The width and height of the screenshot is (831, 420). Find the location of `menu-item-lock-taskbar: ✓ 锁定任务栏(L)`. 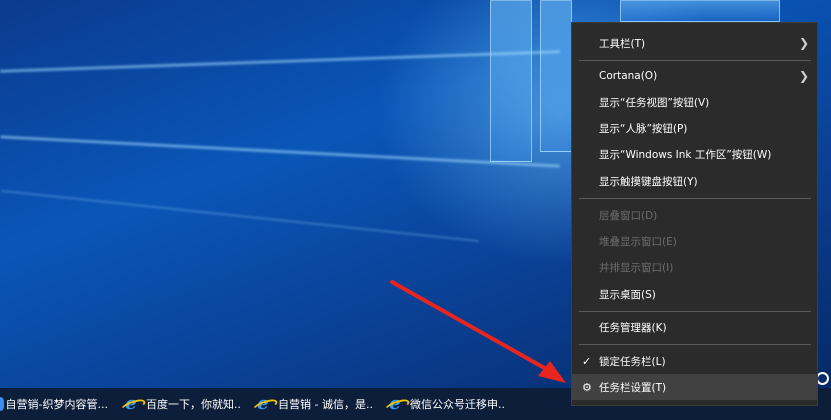

menu-item-lock-taskbar: ✓ 锁定任务栏(L) is located at coordinates (694, 361).